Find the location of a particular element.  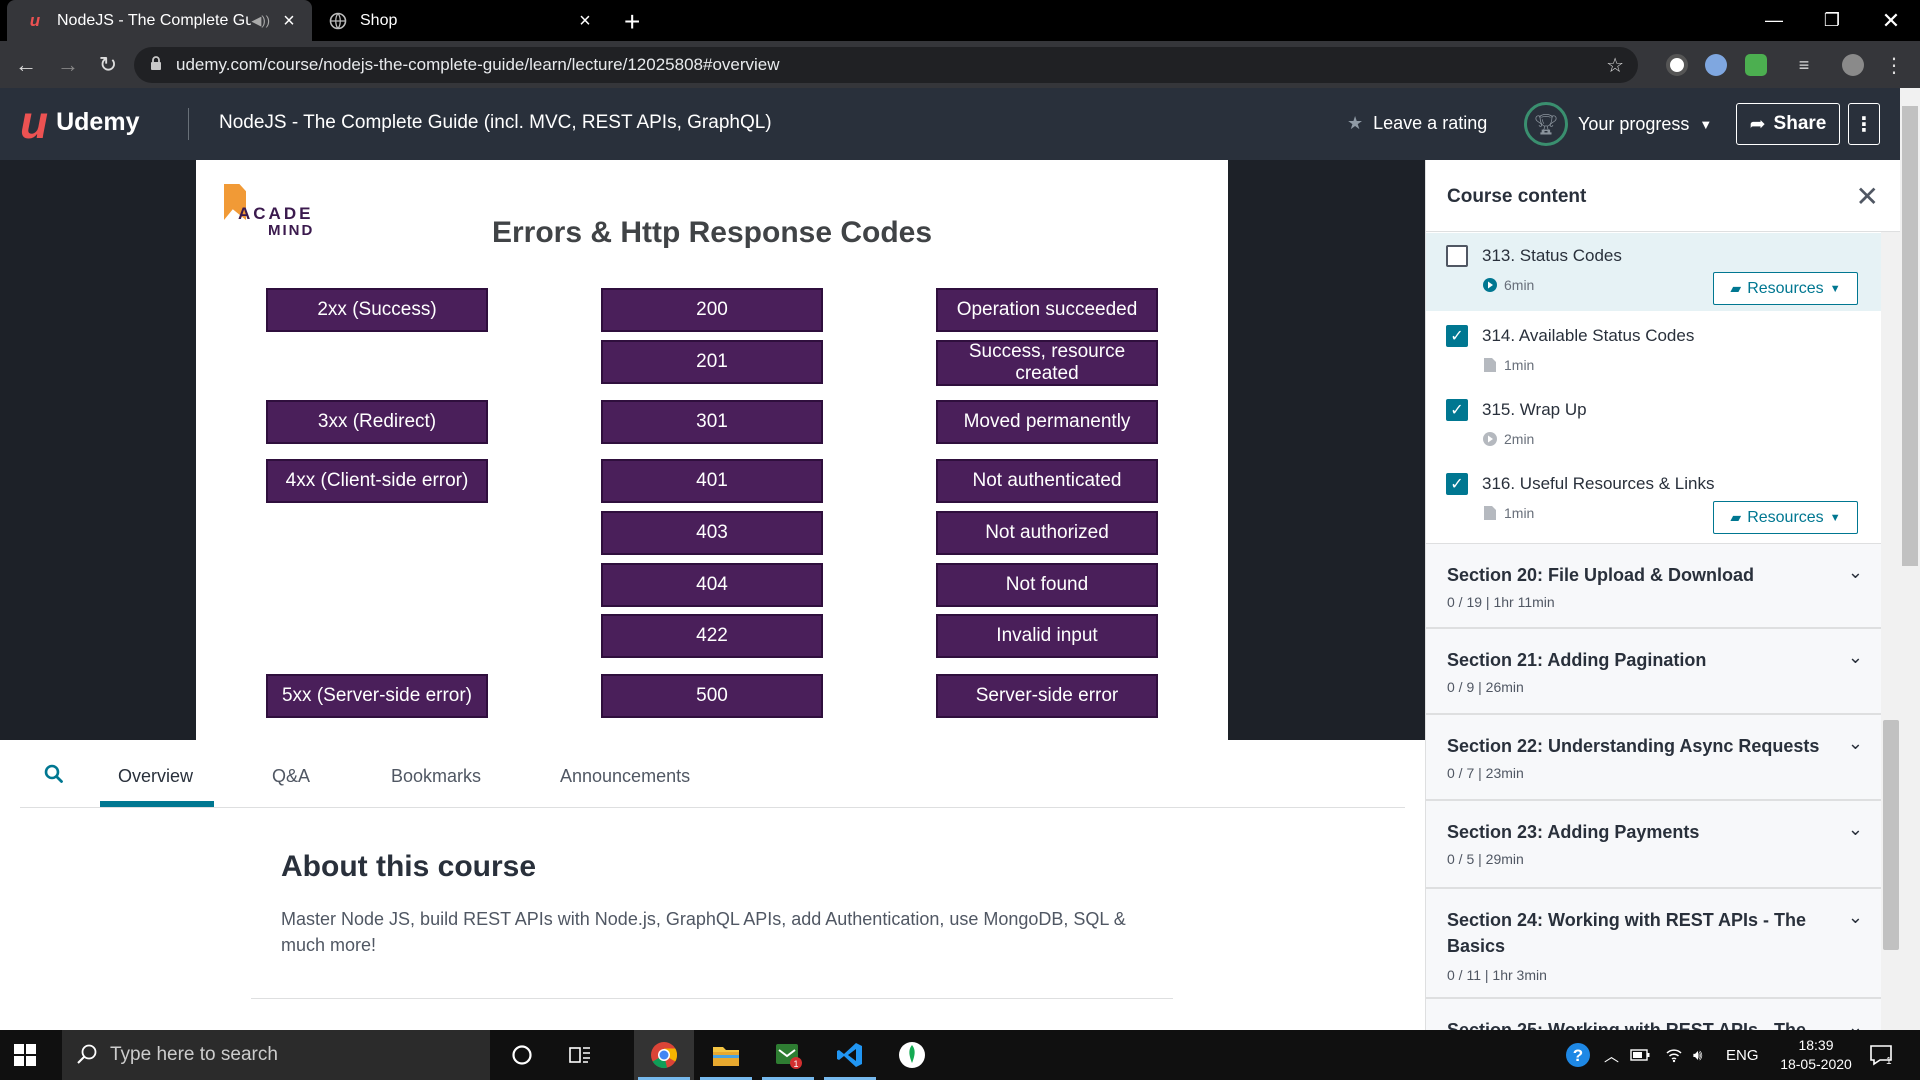

content-tabs: Overview Q&A Bookmarks Announcements is located at coordinates (712, 774).